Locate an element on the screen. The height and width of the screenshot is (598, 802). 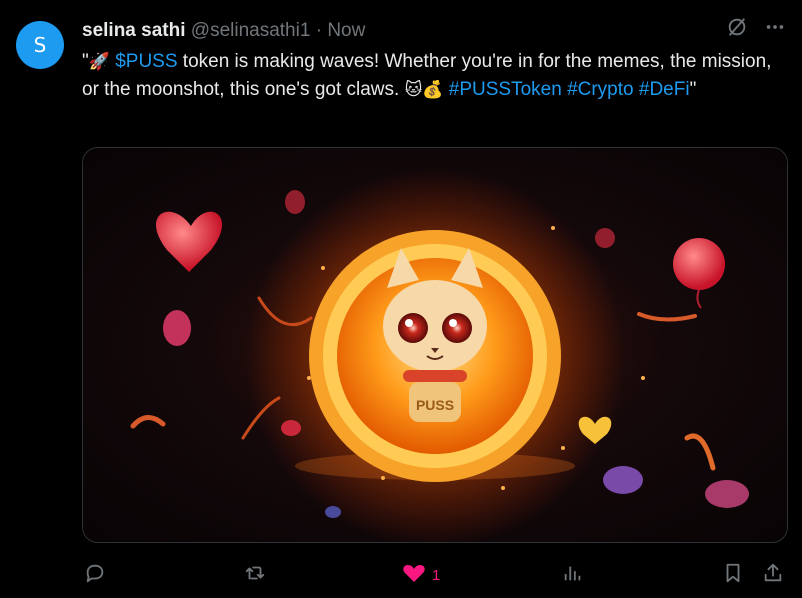
avatar: S is located at coordinates (40, 45).